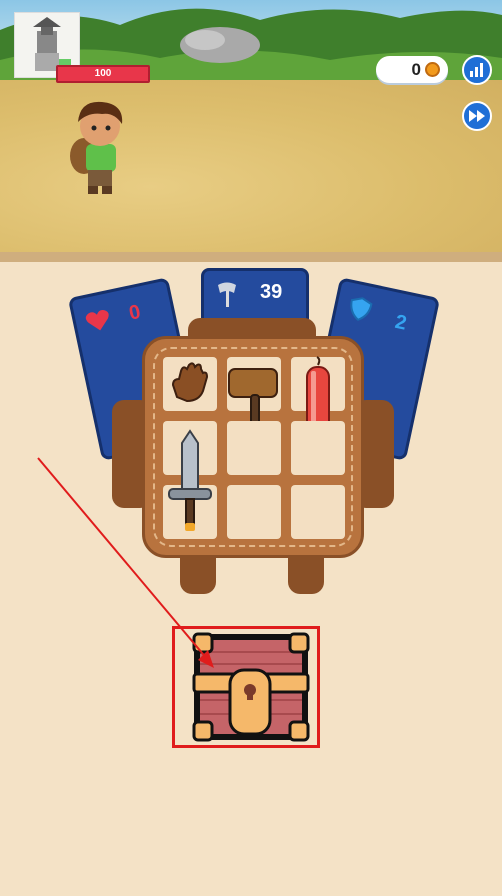 This screenshot has width=502, height=896. I want to click on stats-button, so click(477, 70).